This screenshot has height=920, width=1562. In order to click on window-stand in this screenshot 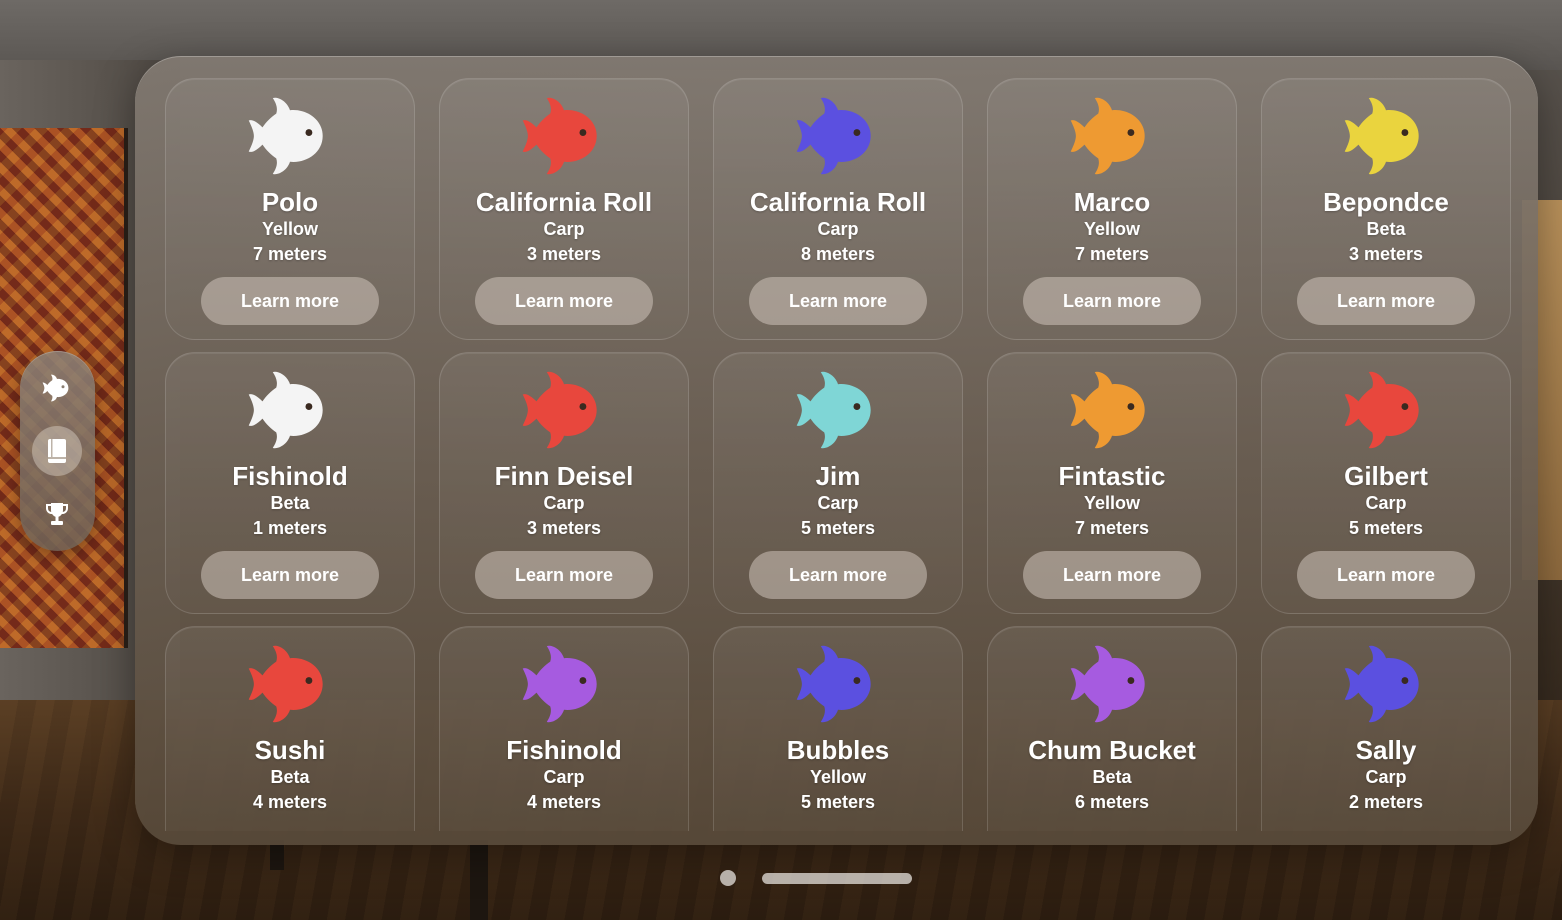, I will do `click(479, 880)`.